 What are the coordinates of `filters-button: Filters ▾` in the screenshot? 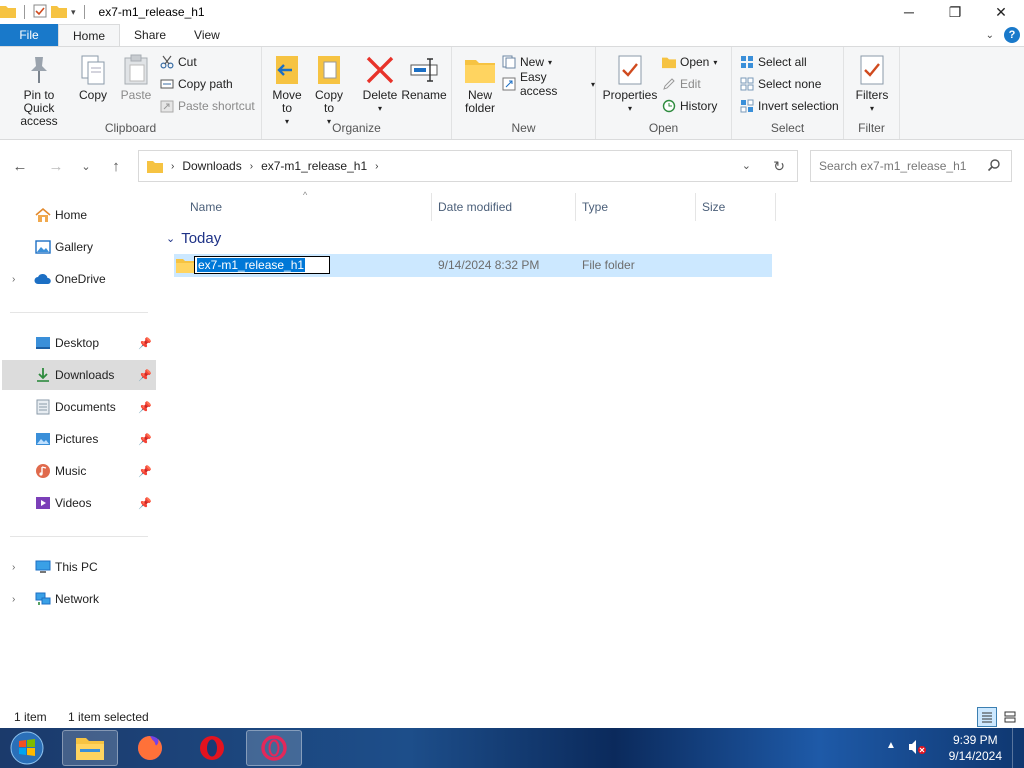 It's located at (872, 84).